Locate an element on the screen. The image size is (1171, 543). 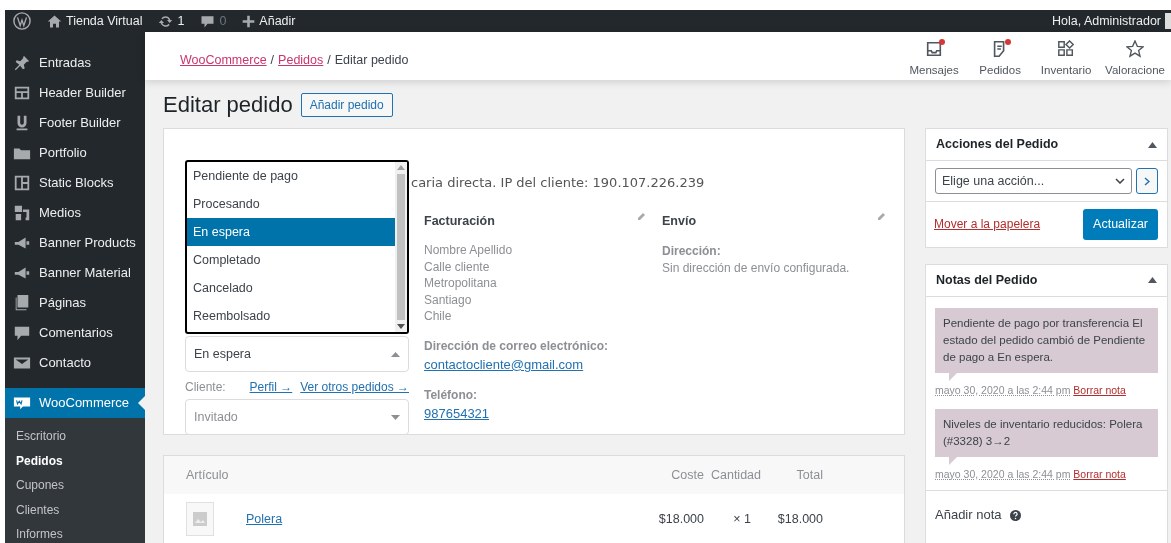
scrollbar is located at coordinates (401, 247).